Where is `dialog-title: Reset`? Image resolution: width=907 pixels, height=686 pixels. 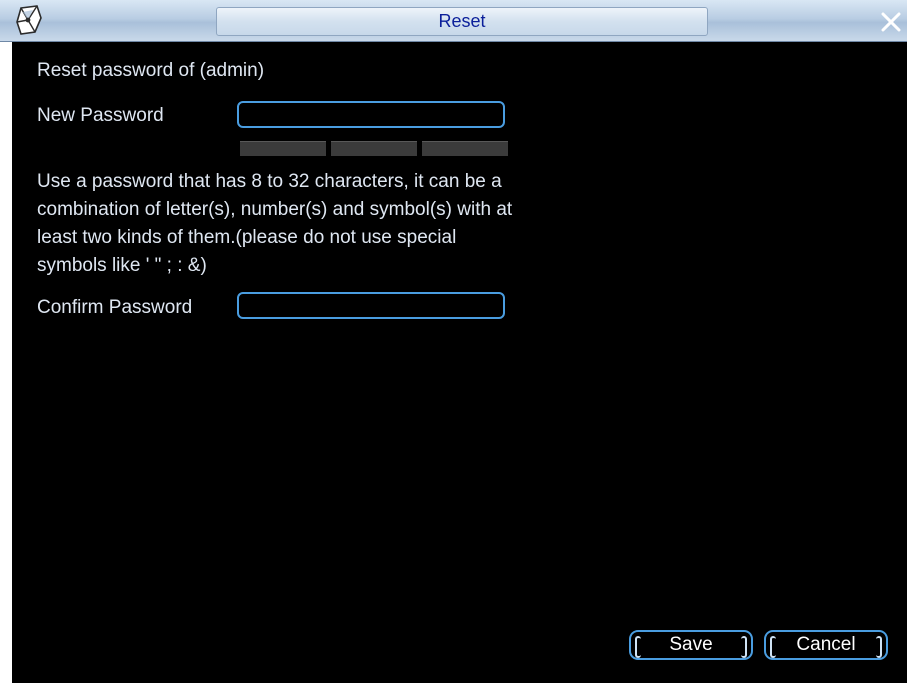 dialog-title: Reset is located at coordinates (462, 21).